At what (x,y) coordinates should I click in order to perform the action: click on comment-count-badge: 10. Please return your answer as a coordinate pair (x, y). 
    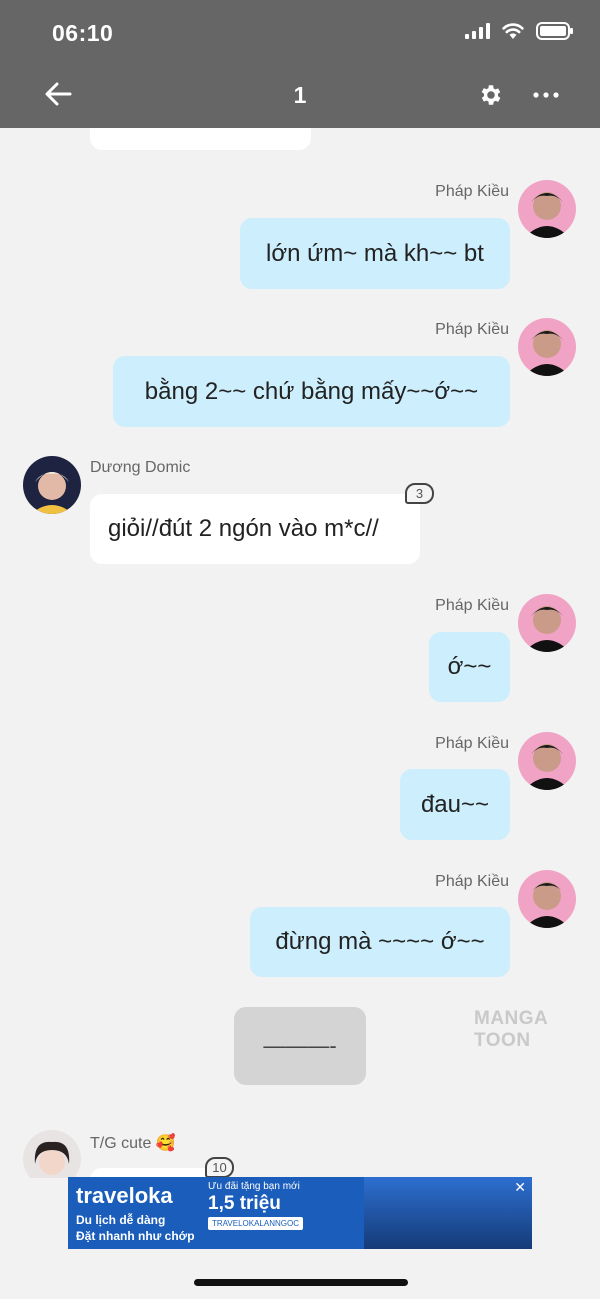
    Looking at the image, I should click on (219, 1167).